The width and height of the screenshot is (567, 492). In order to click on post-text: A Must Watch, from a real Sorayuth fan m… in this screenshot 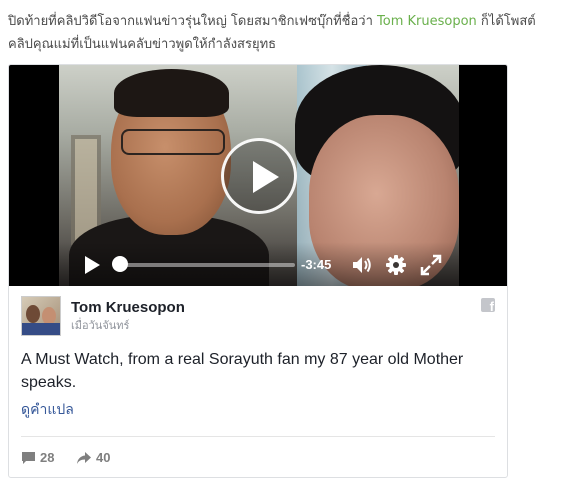, I will do `click(242, 371)`.